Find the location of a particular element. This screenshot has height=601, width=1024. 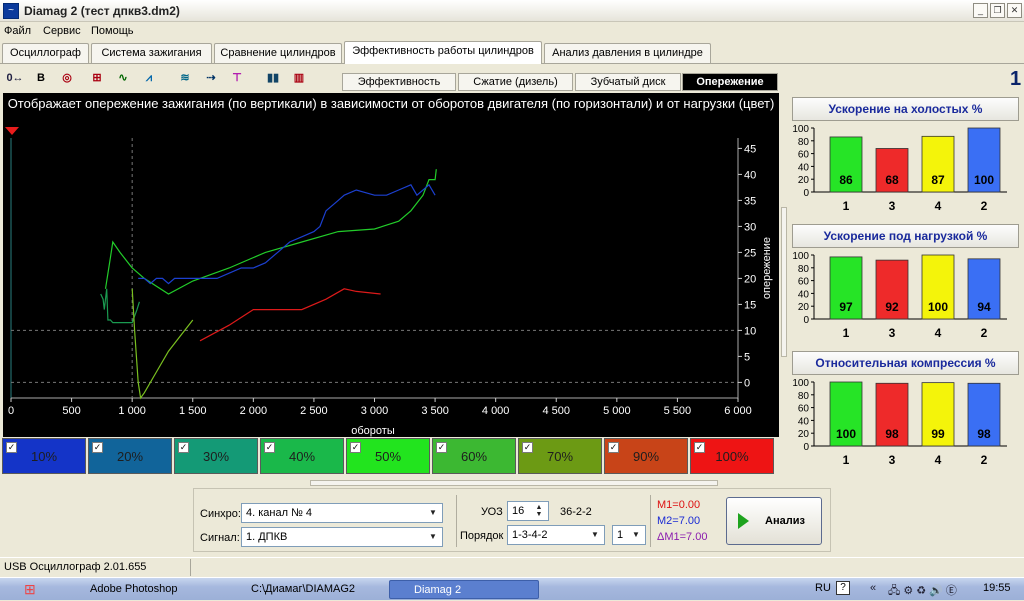

filter-icon: ⊤ is located at coordinates (237, 78).